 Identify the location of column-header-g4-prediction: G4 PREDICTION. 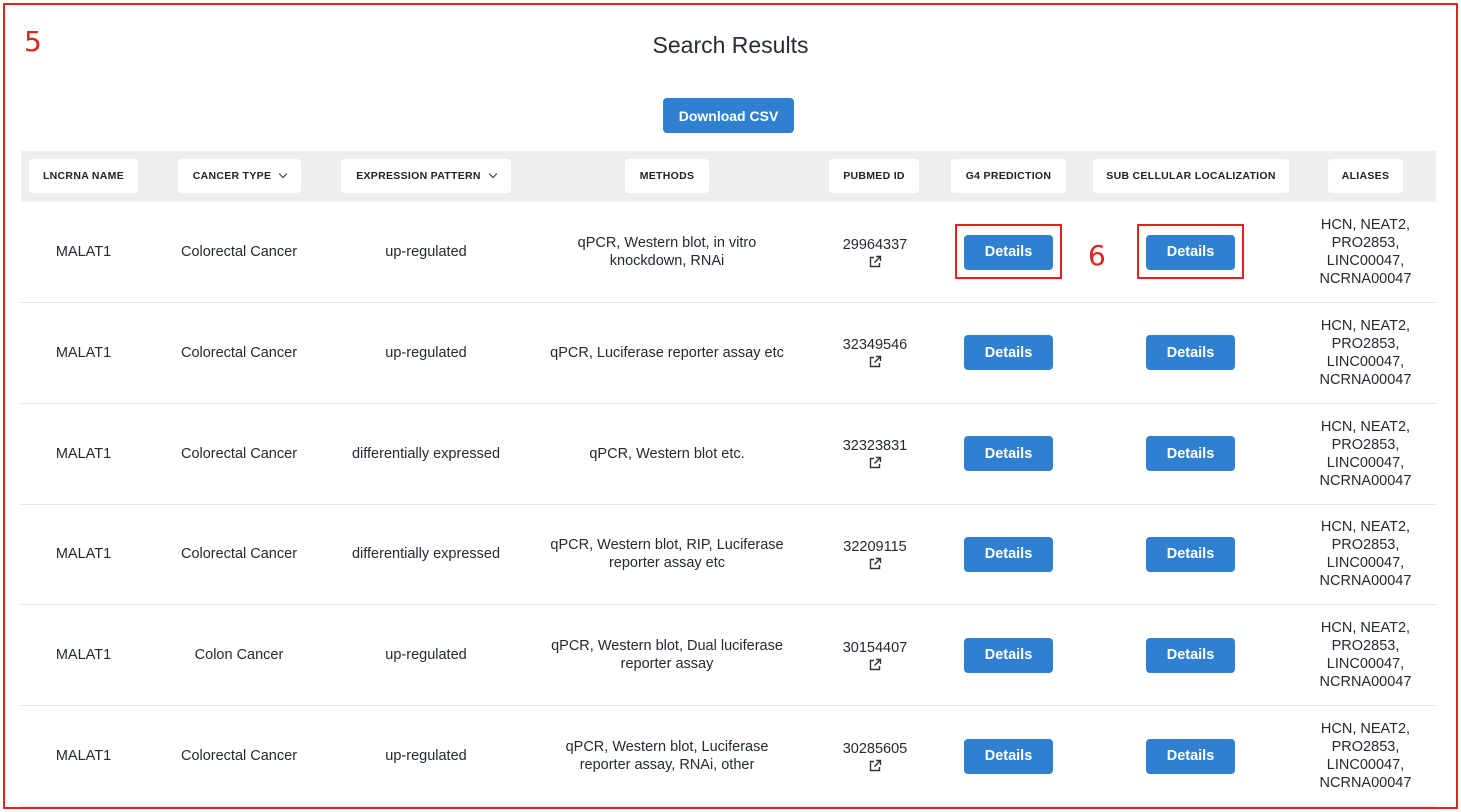
(1008, 176).